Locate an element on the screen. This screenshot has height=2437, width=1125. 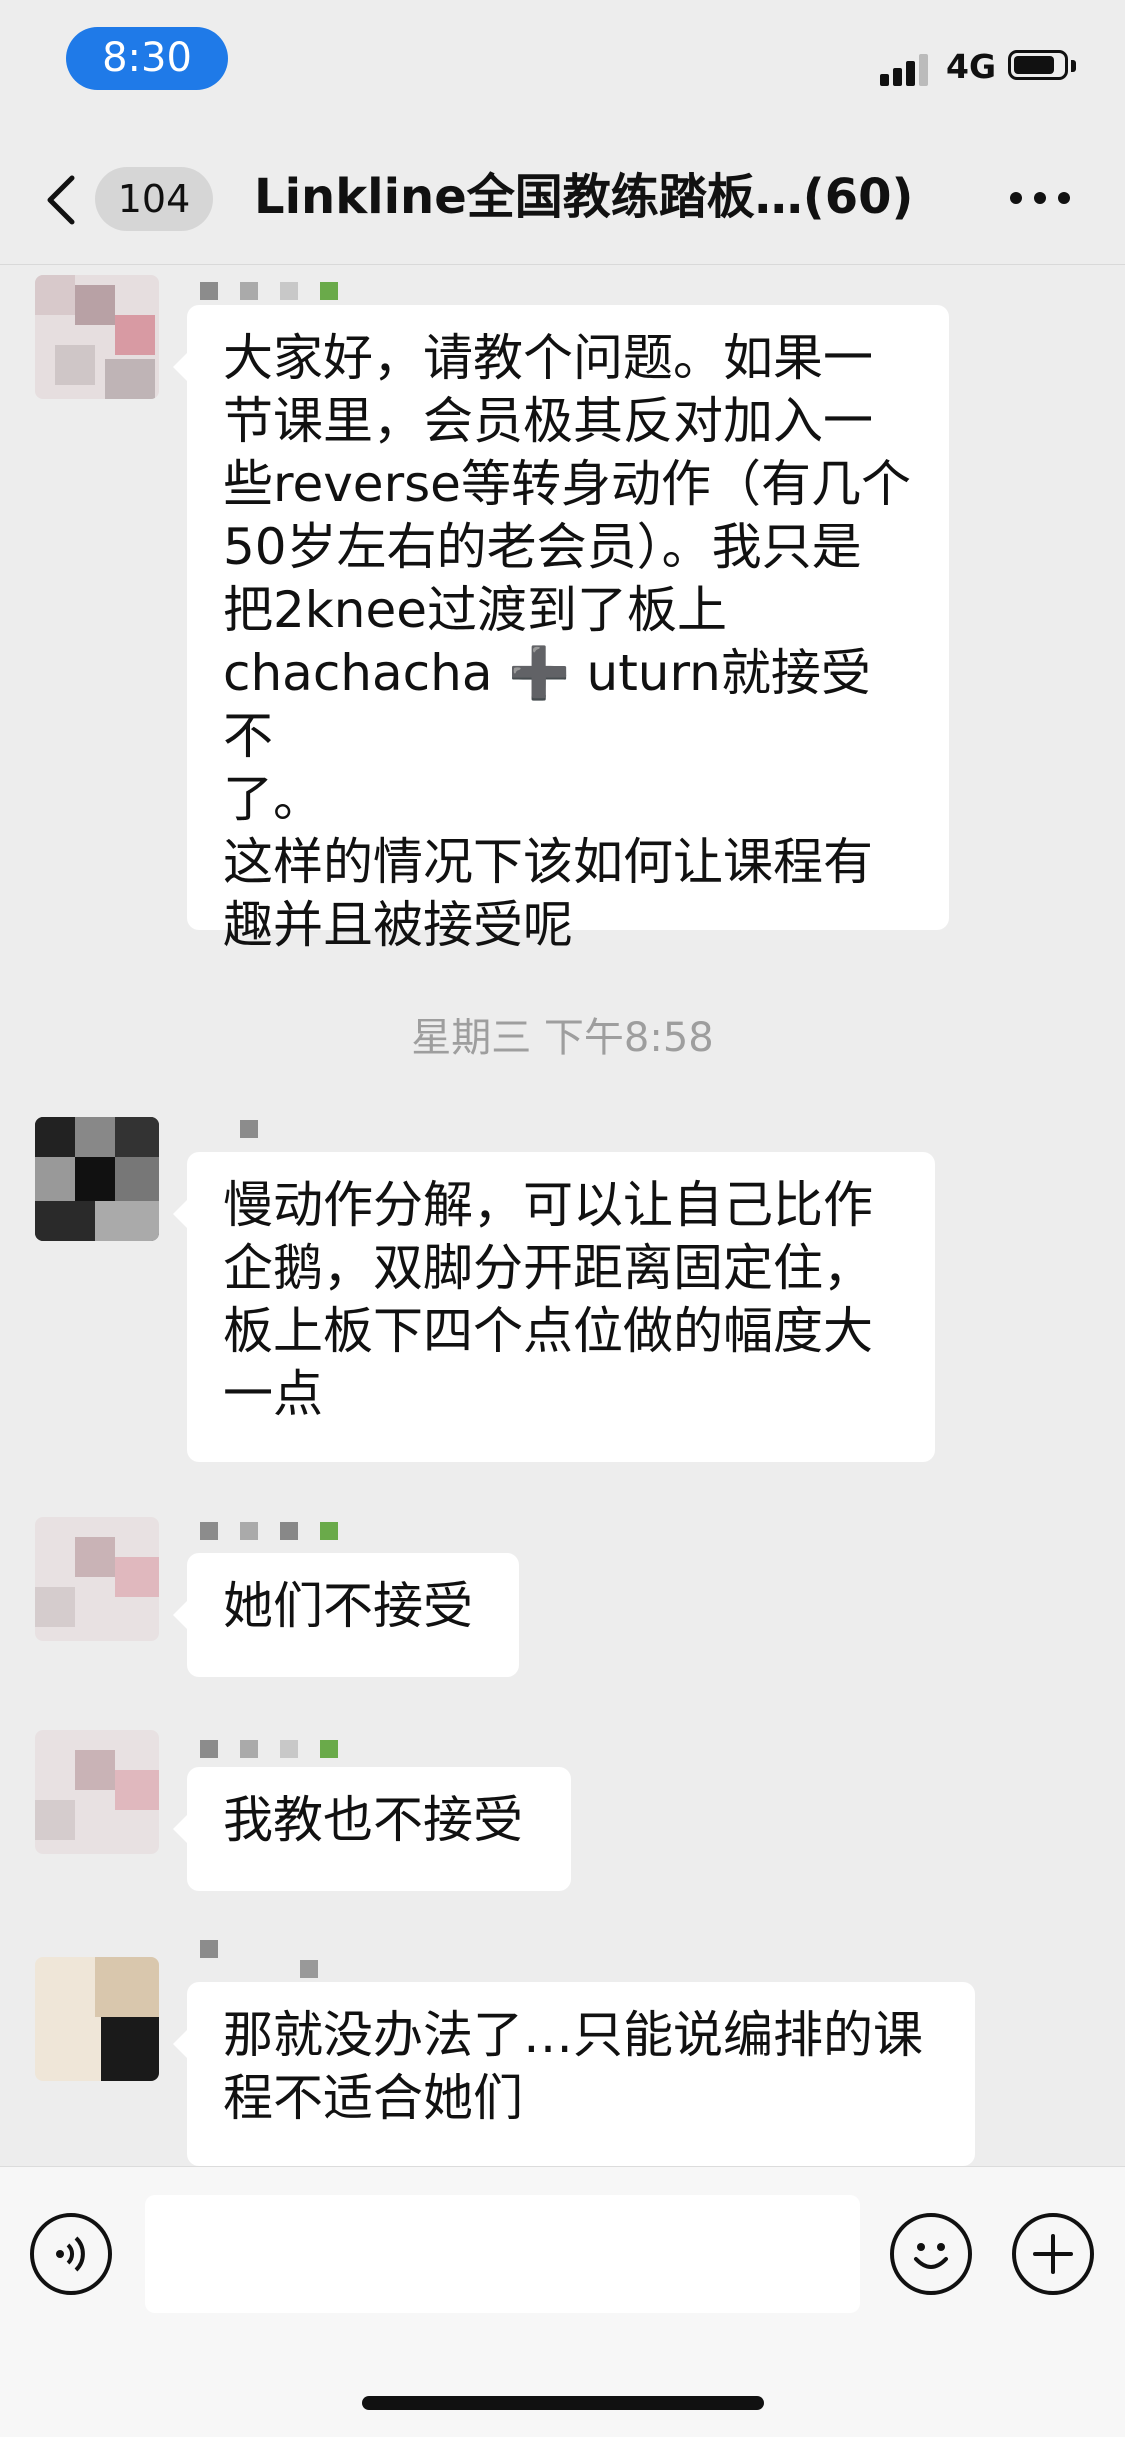
message-bubble: 那就没办法了…只能说编排的课 程不适合她们 is located at coordinates (574, 2074).